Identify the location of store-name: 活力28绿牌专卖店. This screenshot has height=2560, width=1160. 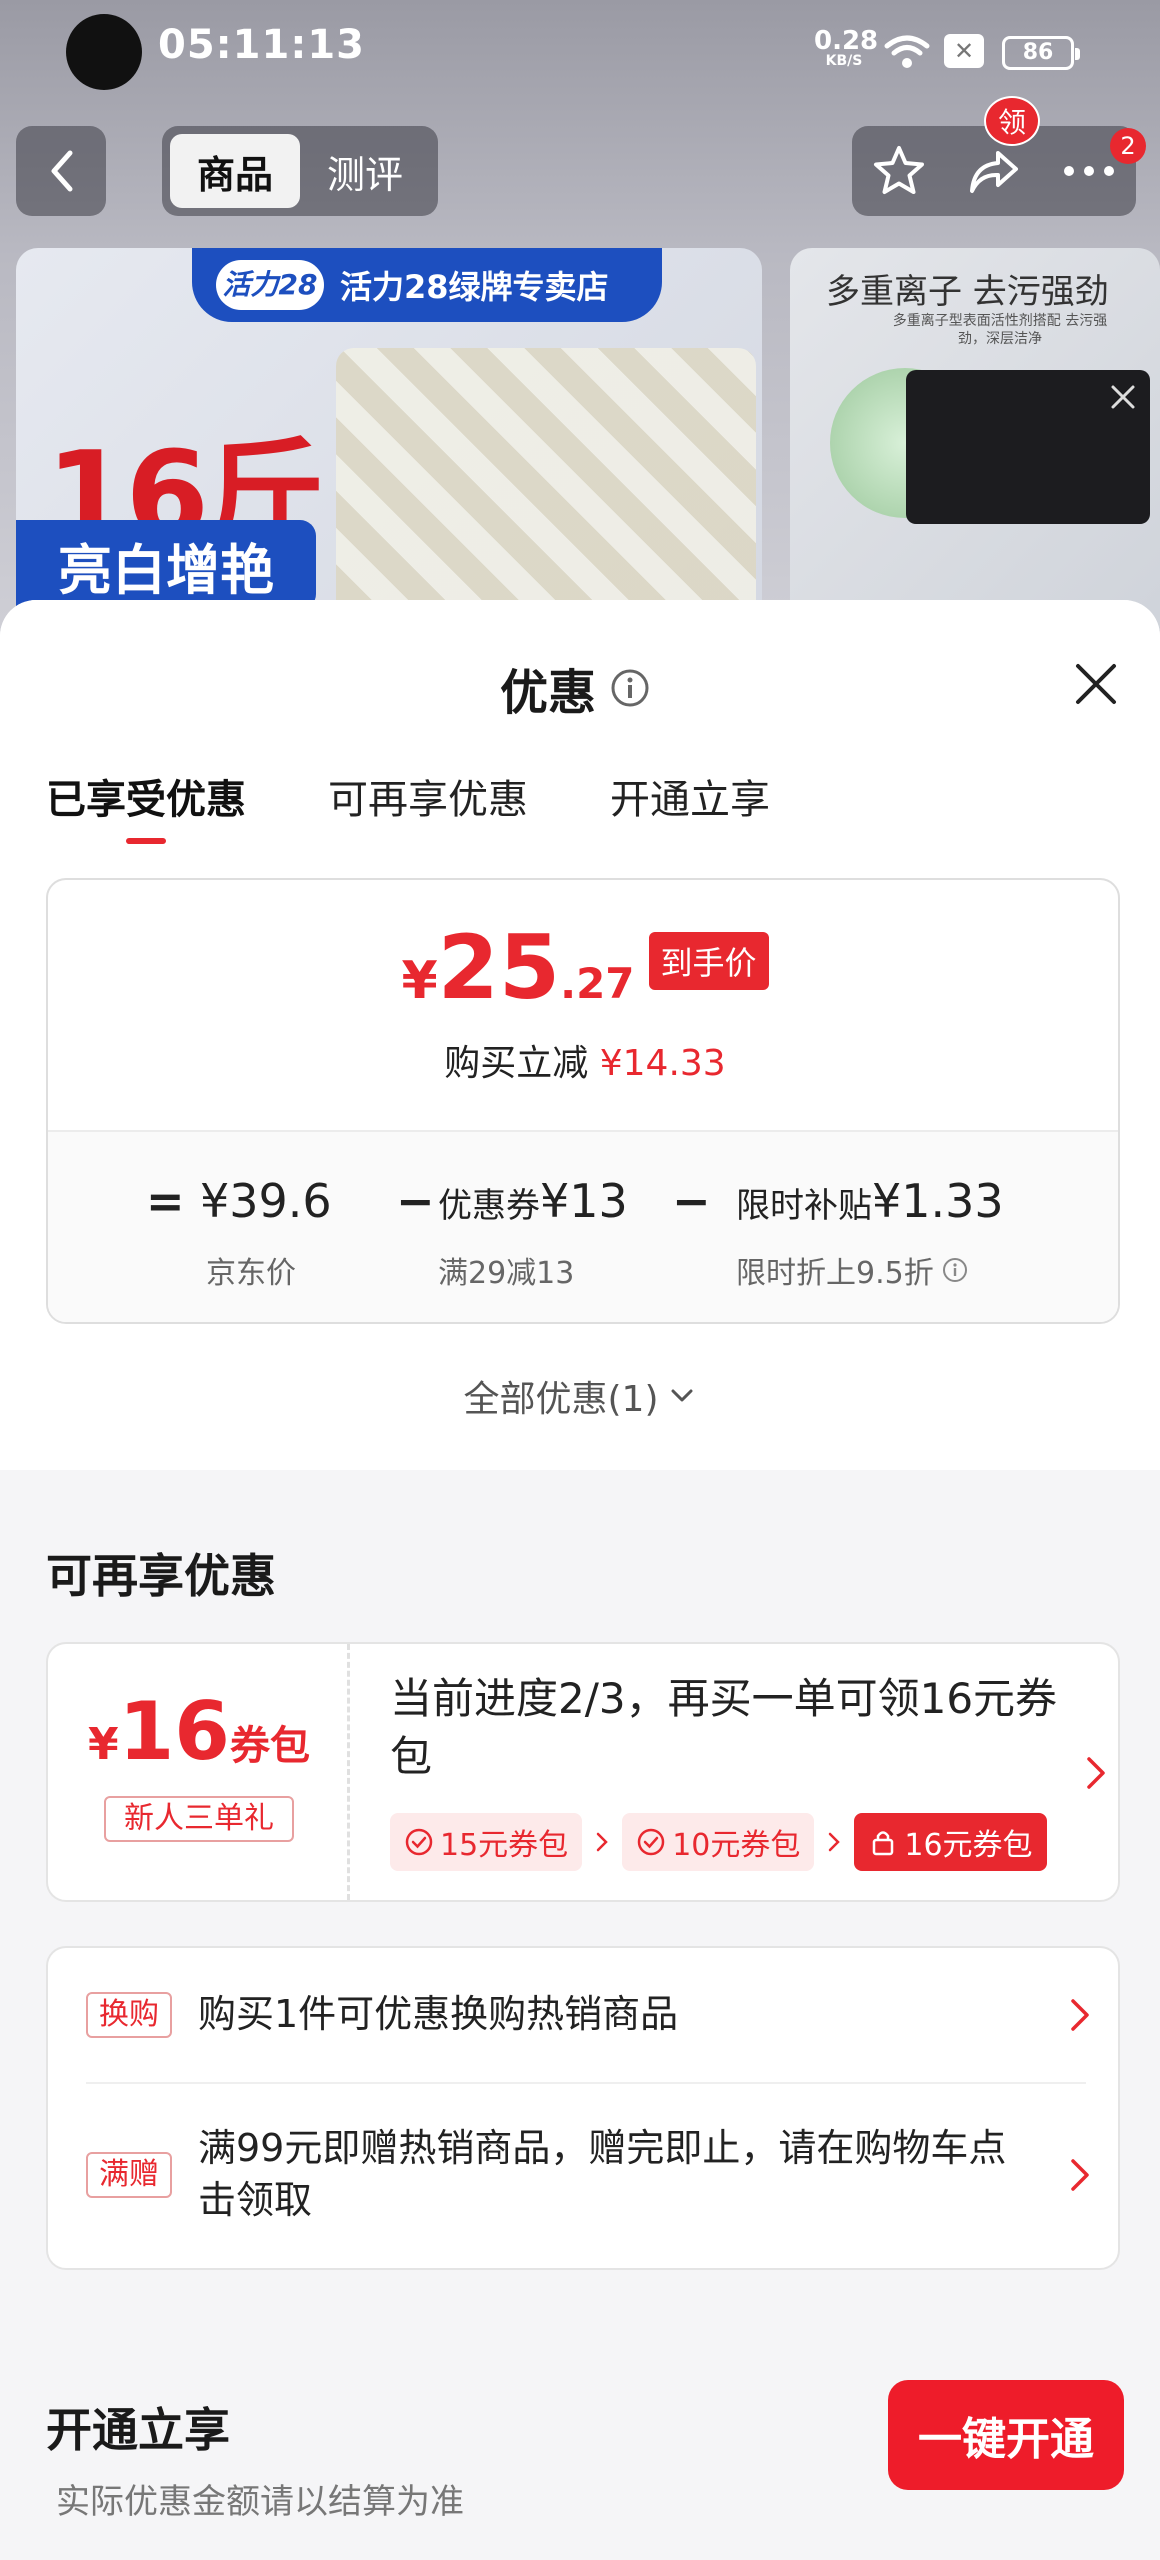
(474, 287).